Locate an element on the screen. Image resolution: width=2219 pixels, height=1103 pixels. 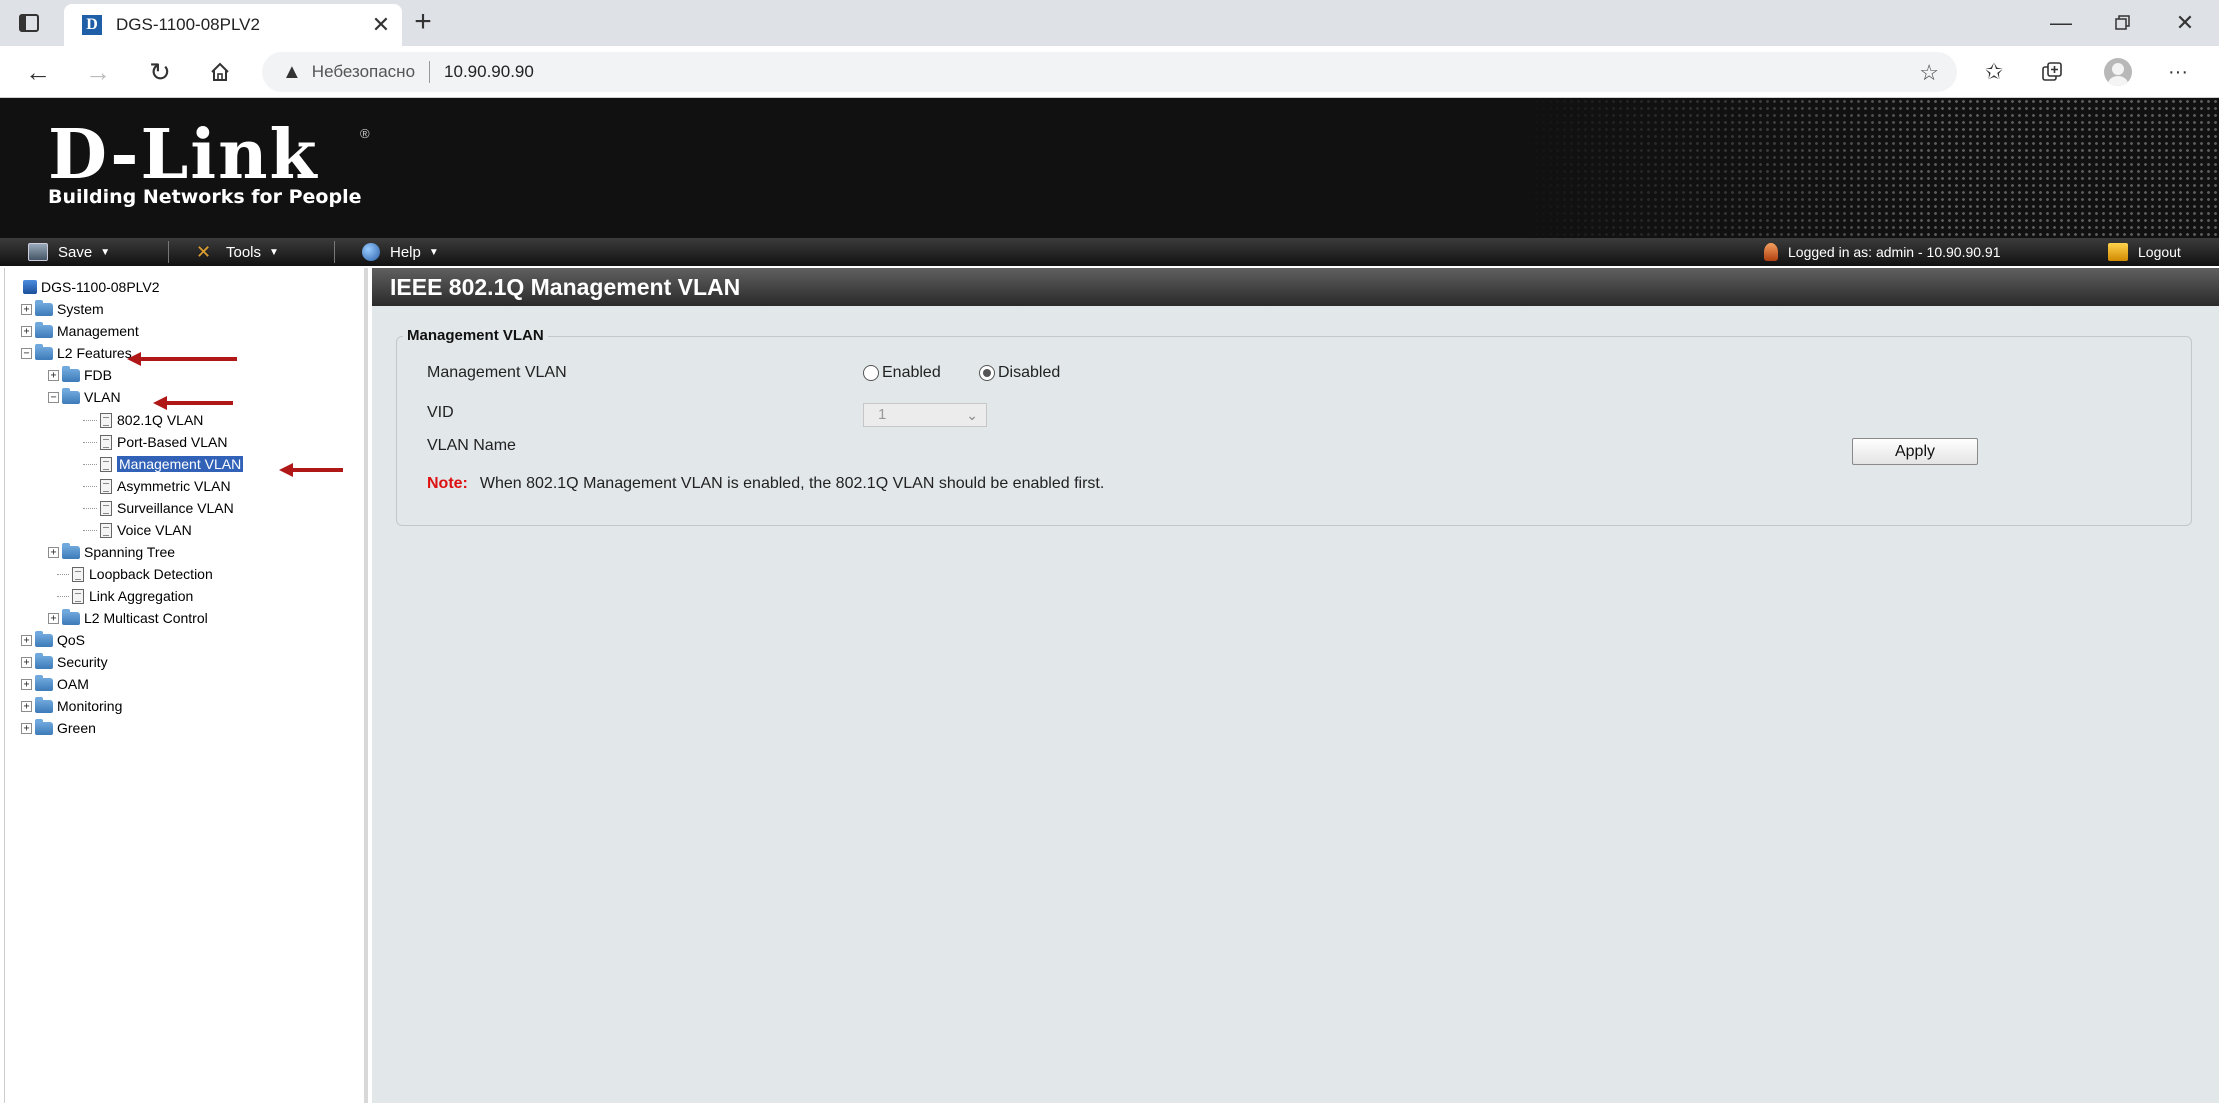
url-bar: ▲ Небезопасно 10.90.90.90 ☆ is located at coordinates (1109, 72).